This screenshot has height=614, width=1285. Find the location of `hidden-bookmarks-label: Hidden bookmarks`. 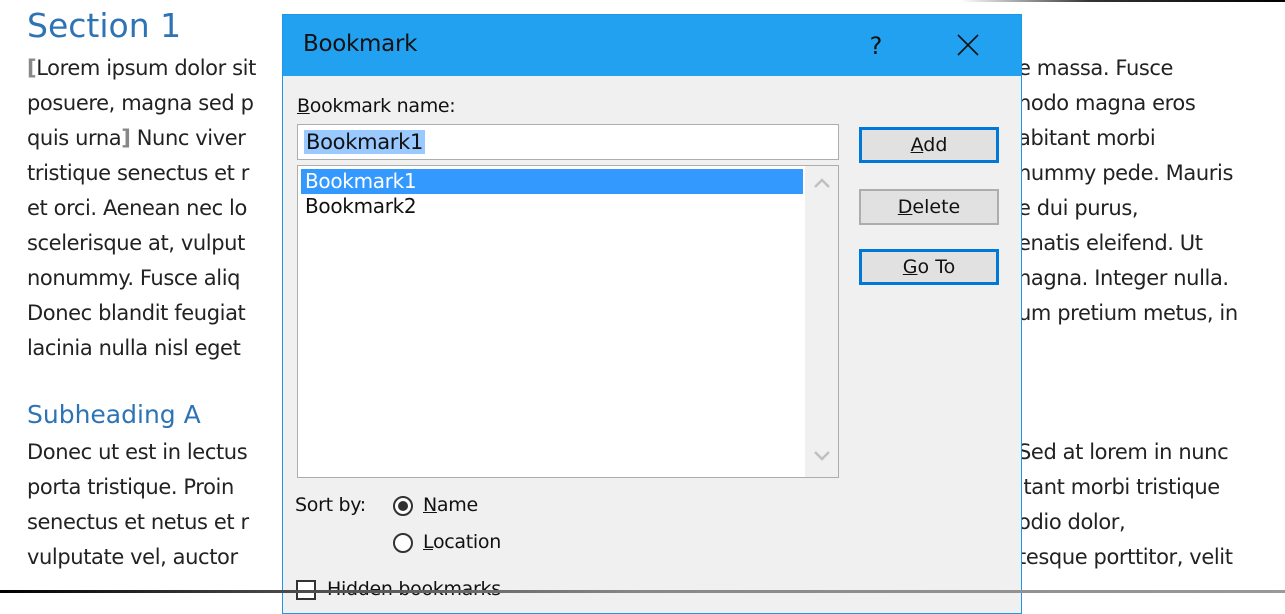

hidden-bookmarks-label: Hidden bookmarks is located at coordinates (414, 589).